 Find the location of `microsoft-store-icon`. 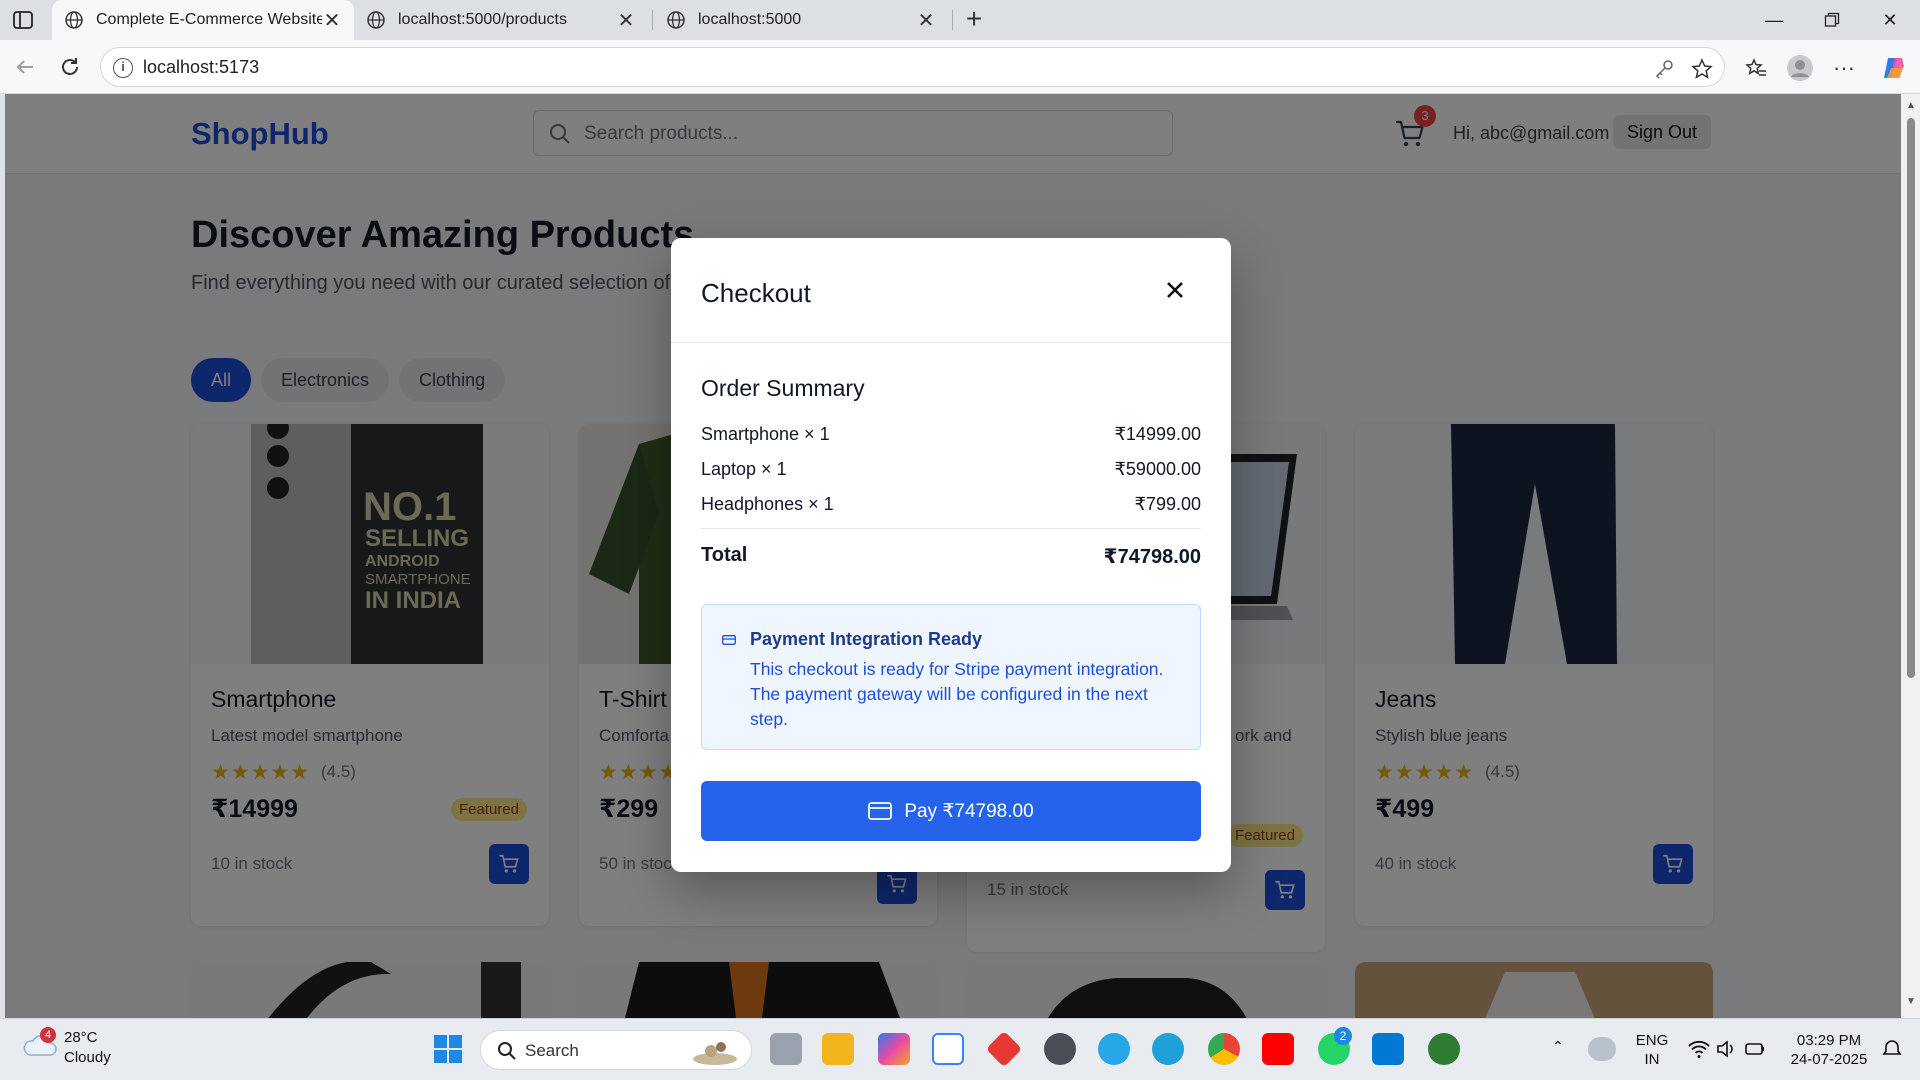

microsoft-store-icon is located at coordinates (948, 1049).